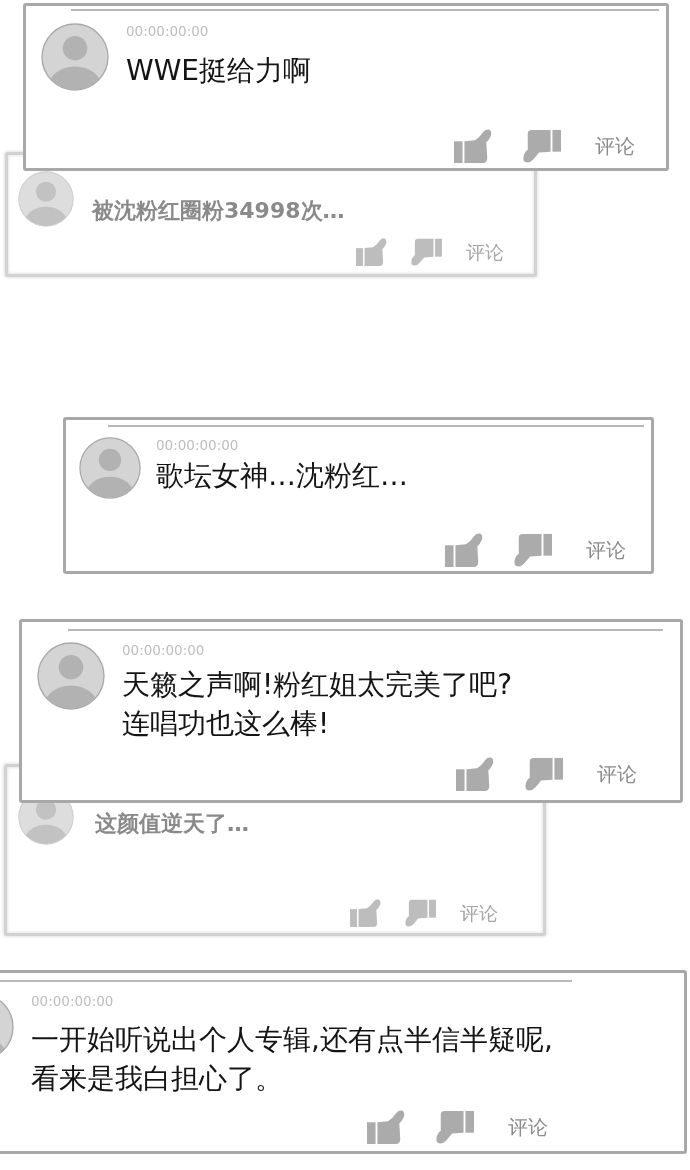  Describe the element at coordinates (292, 1059) in the screenshot. I see `comment-text: 一开始听说出个人专辑,还有点半信半疑呢, 看来是我白担心了。` at that location.